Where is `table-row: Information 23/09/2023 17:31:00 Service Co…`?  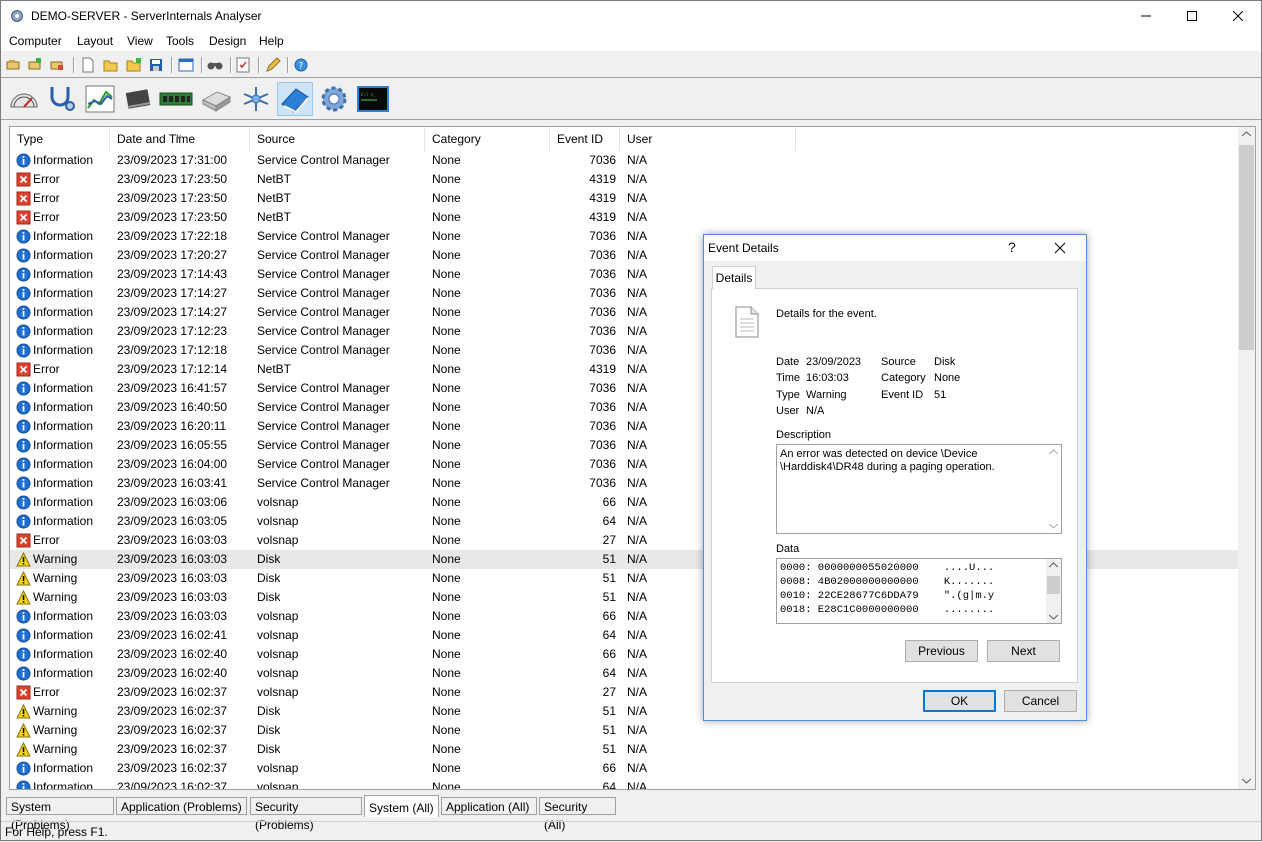
table-row: Information 23/09/2023 17:31:00 Service Co… is located at coordinates (624, 160).